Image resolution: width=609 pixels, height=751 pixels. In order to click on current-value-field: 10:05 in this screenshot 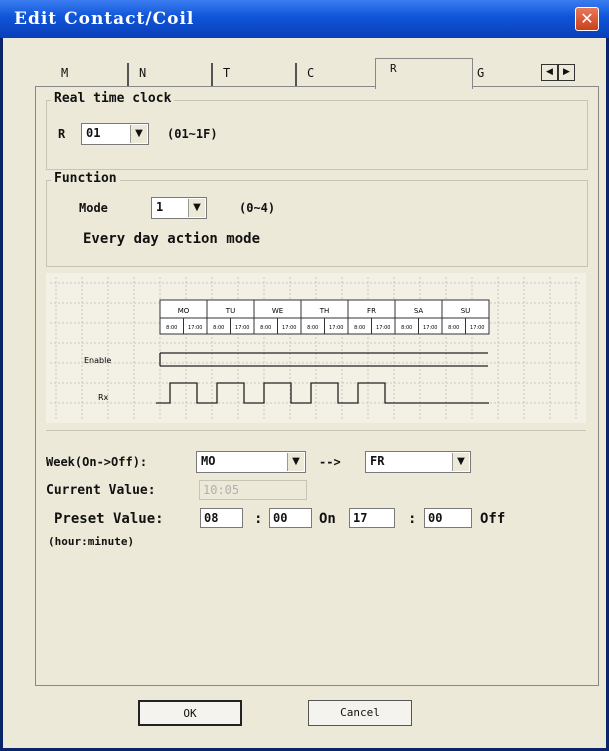, I will do `click(253, 490)`.